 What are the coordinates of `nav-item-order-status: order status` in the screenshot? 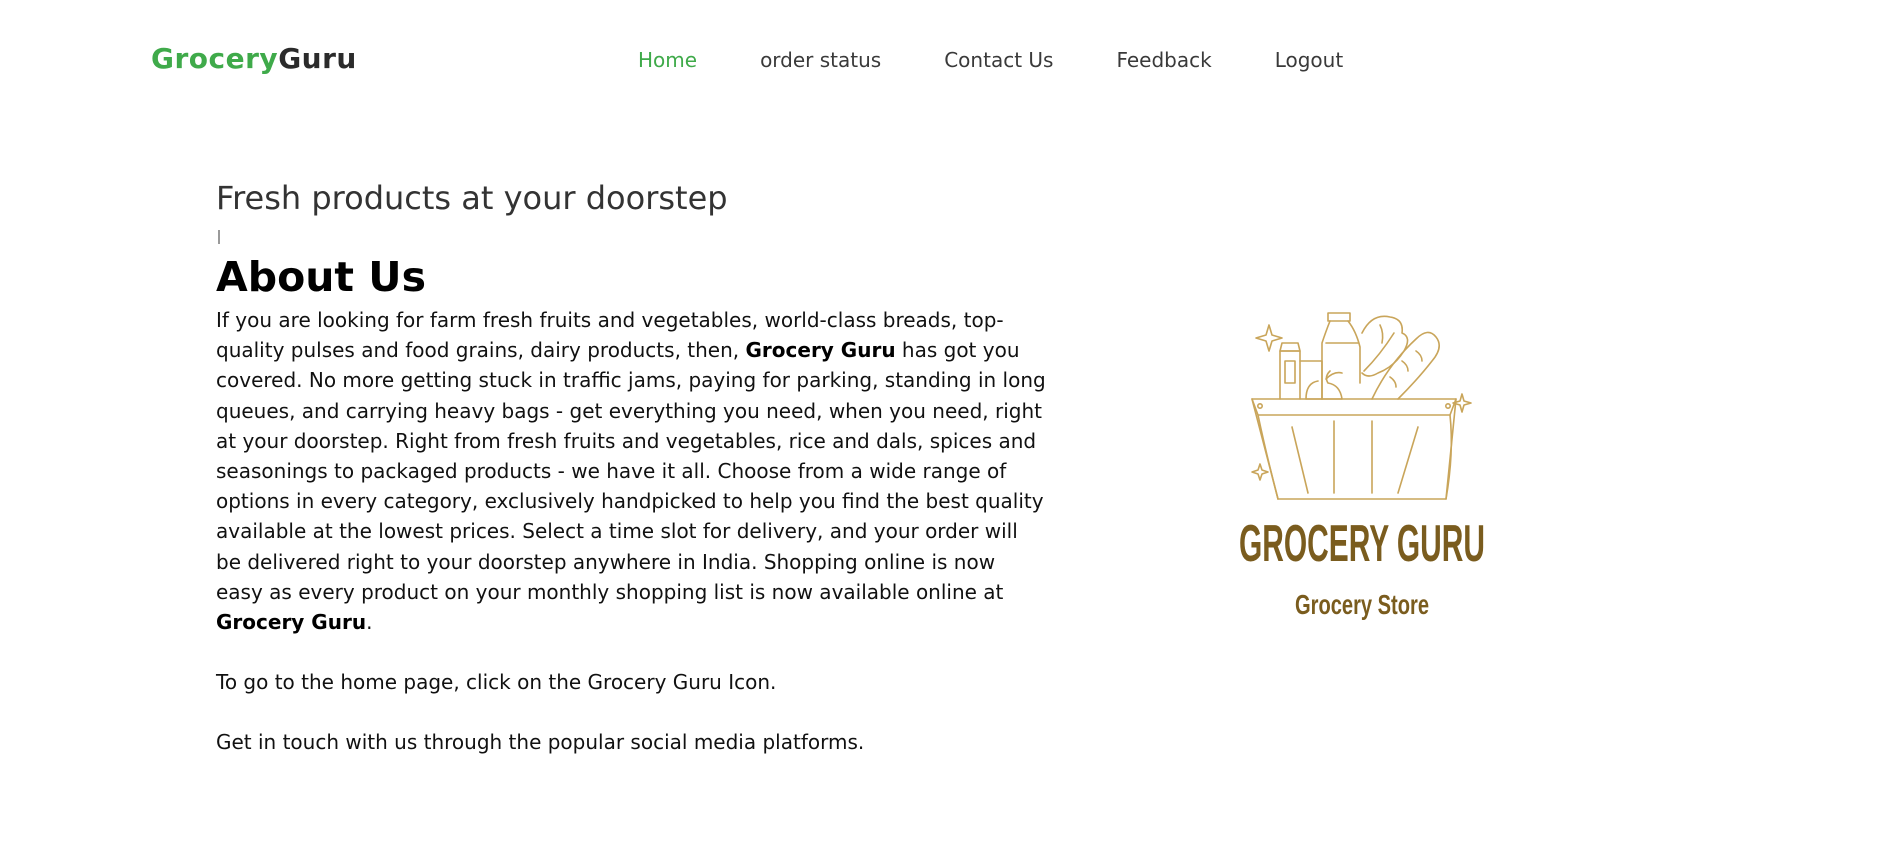 It's located at (820, 60).